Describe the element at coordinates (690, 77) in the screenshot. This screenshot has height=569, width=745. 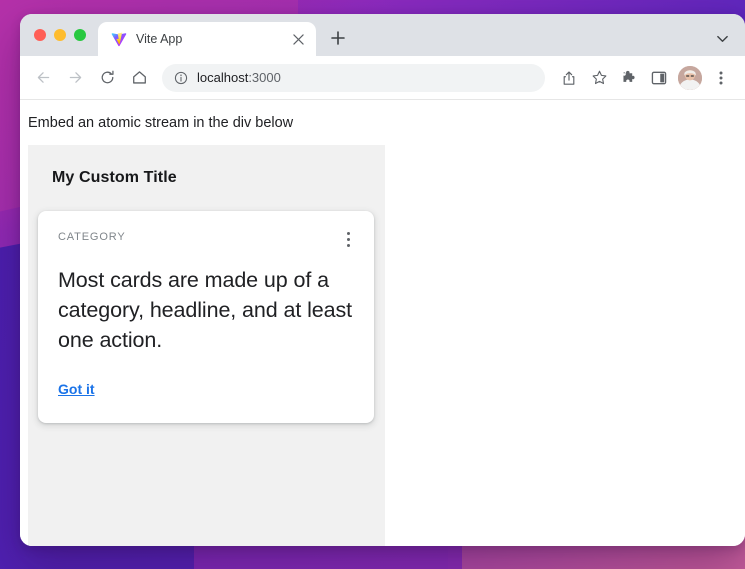
I see `profile-avatar` at that location.